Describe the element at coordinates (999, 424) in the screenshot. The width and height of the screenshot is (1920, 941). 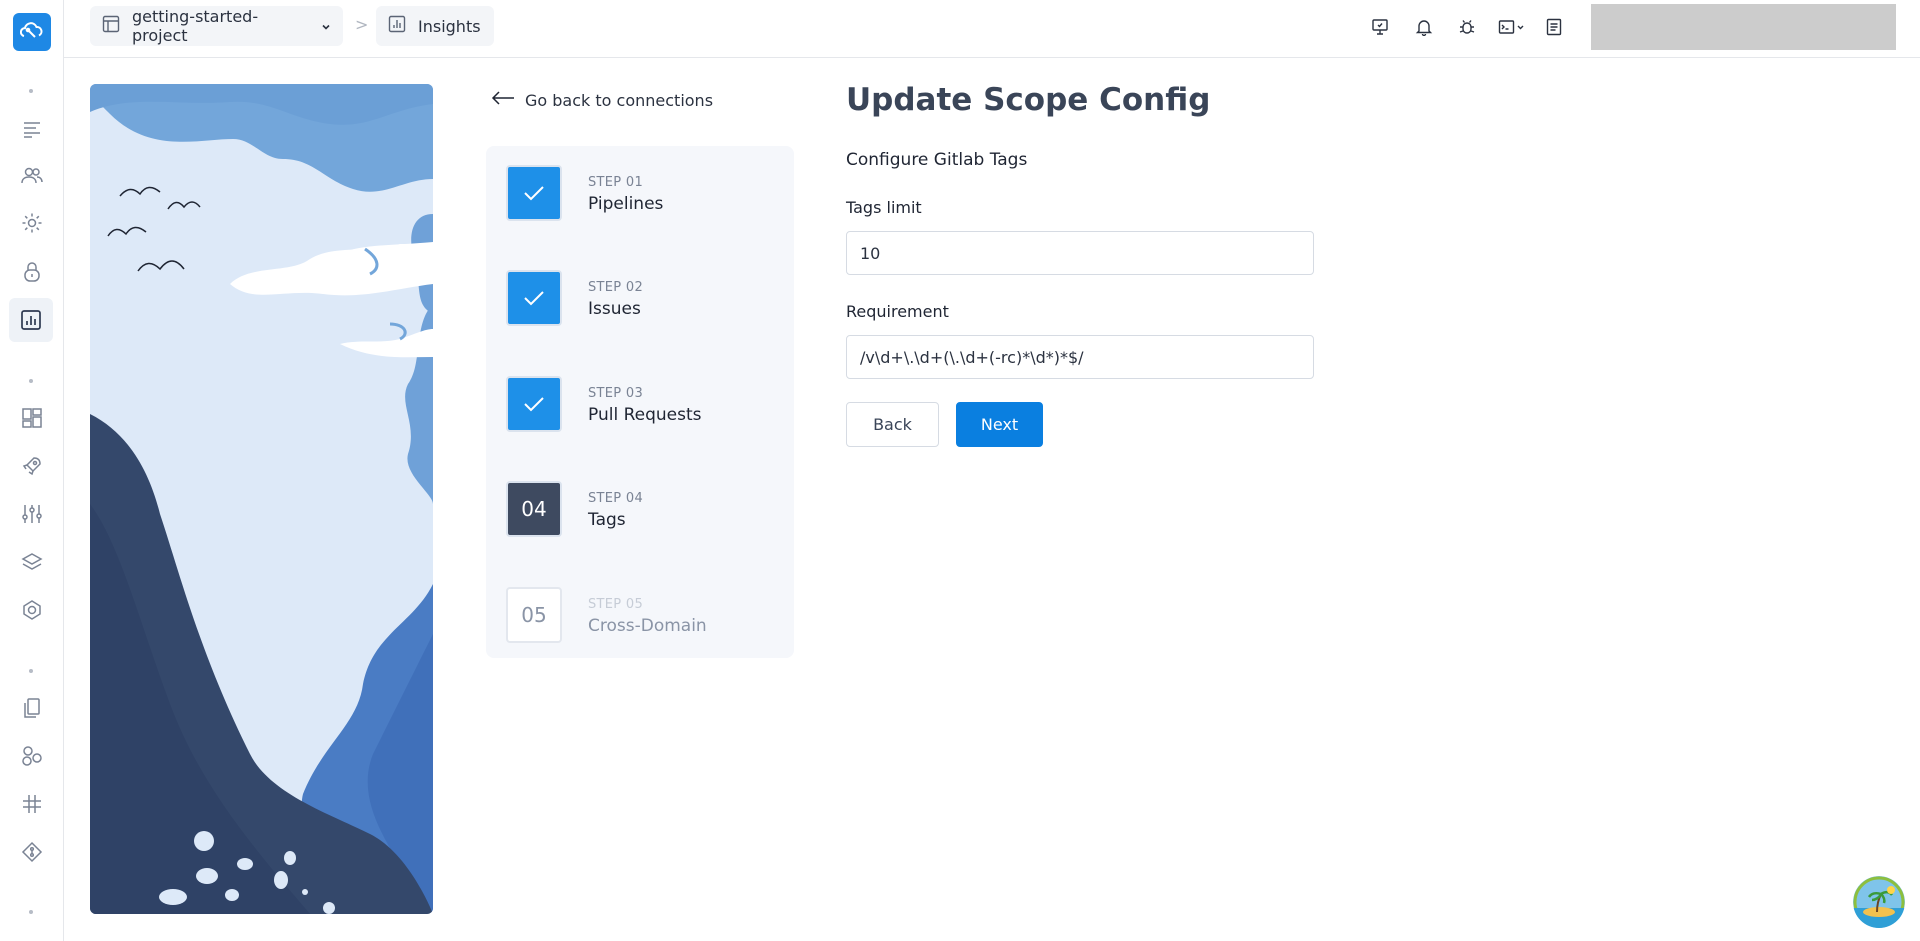
I see `next-button: Next` at that location.